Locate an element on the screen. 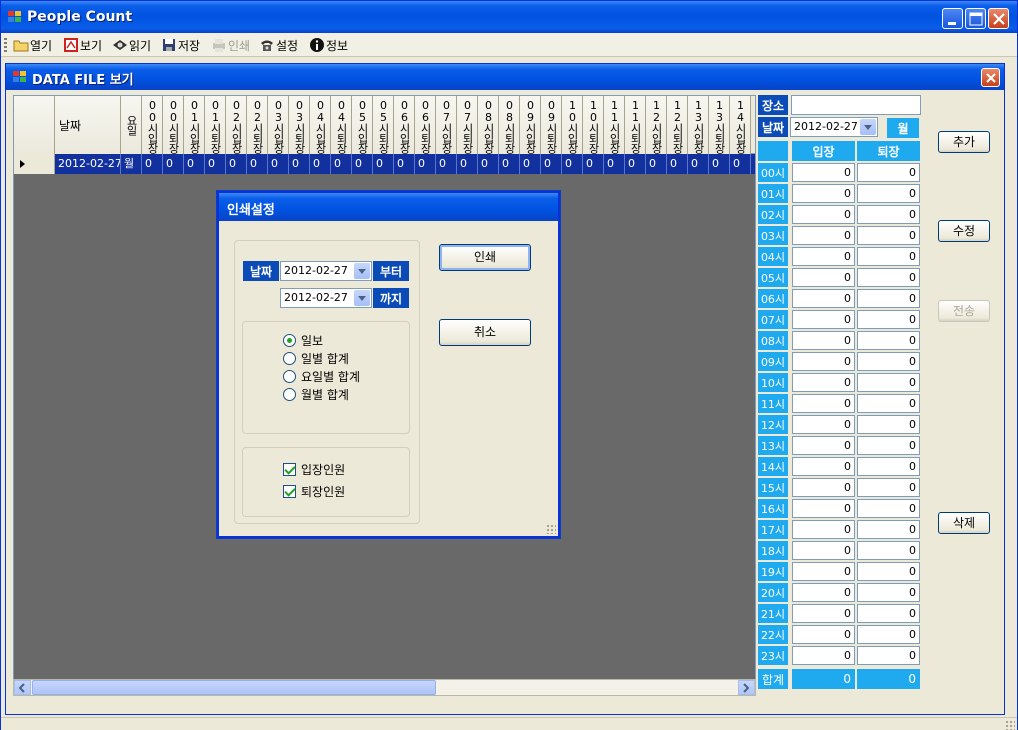 The image size is (1018, 730). hour-column-header: 12시입장 is located at coordinates (656, 125).